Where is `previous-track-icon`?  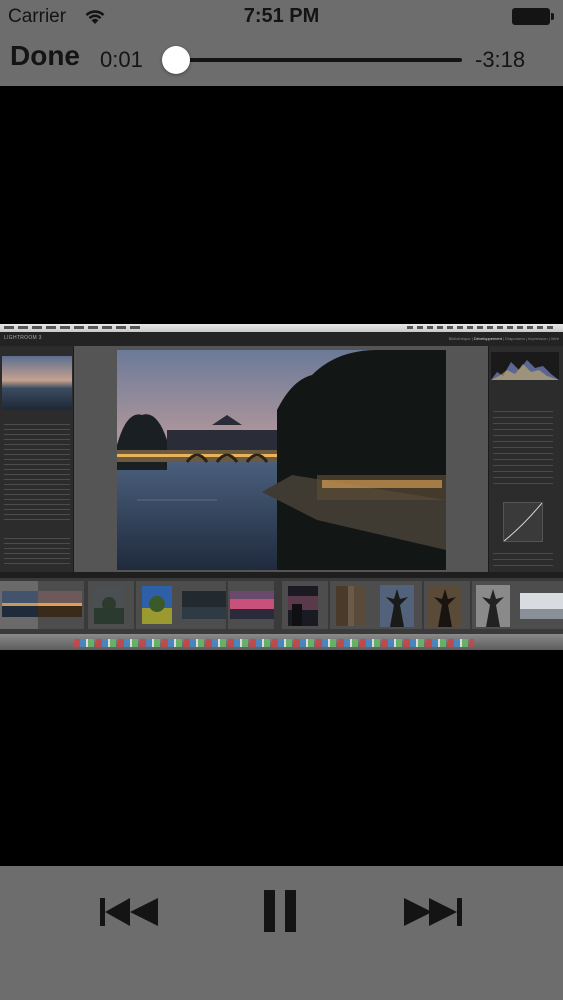 previous-track-icon is located at coordinates (130, 912).